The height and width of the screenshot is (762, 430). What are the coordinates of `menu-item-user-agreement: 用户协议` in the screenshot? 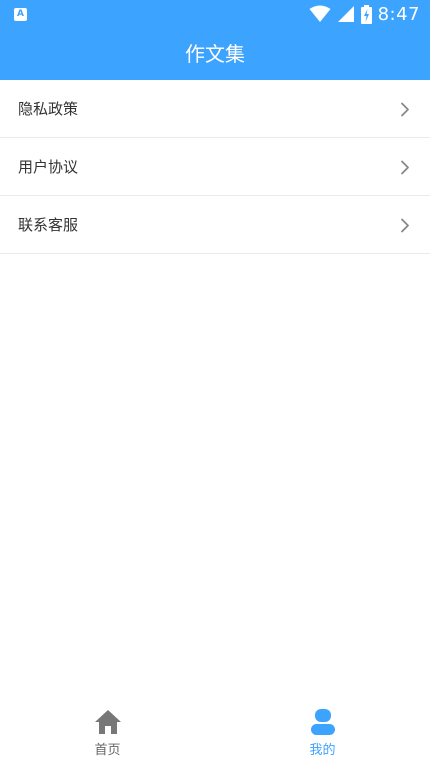 It's located at (215, 167).